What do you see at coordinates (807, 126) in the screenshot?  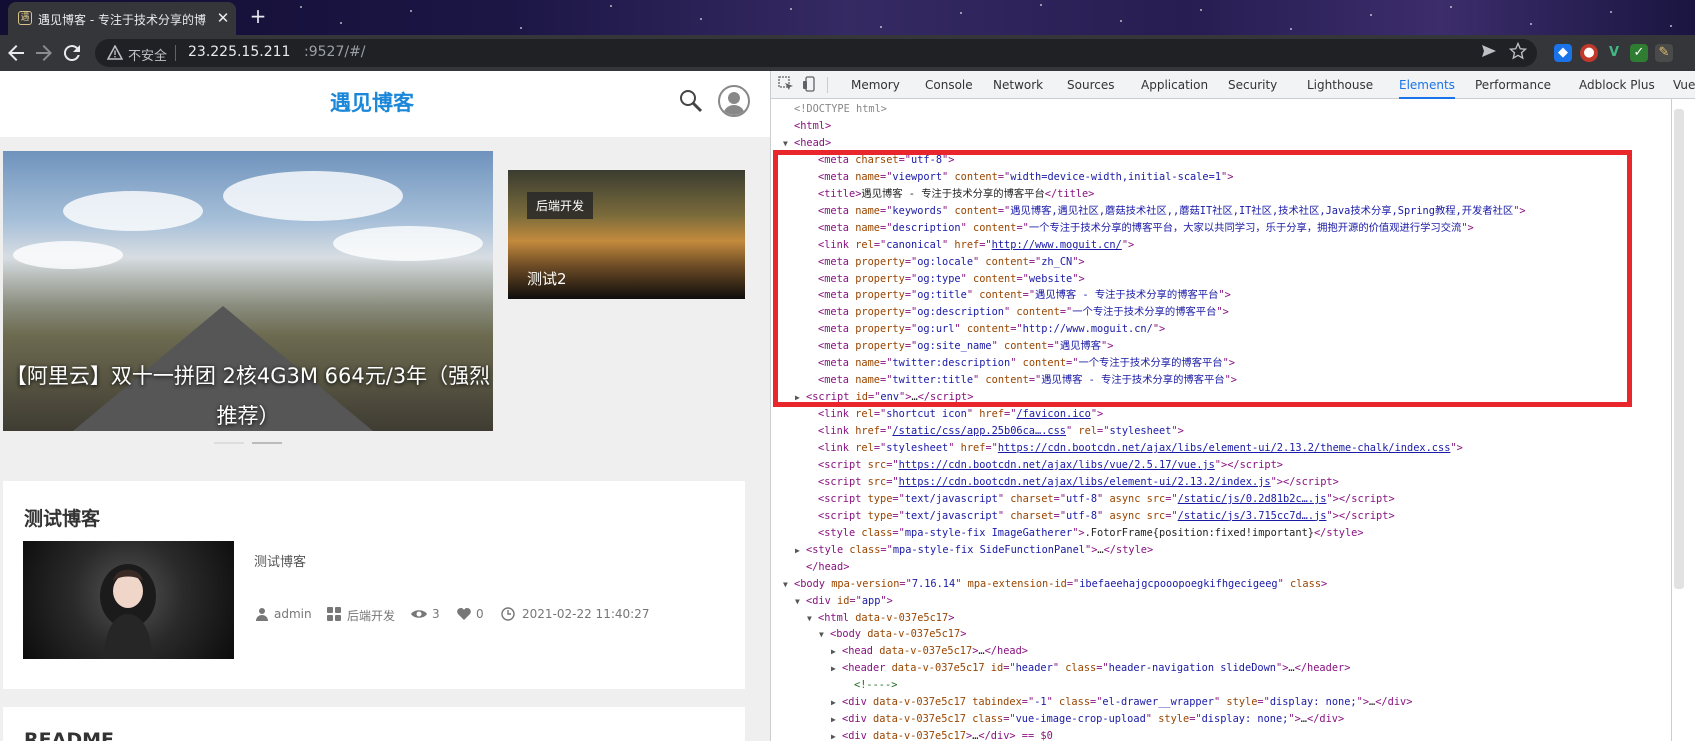 I see `dom-node-line: <html>` at bounding box center [807, 126].